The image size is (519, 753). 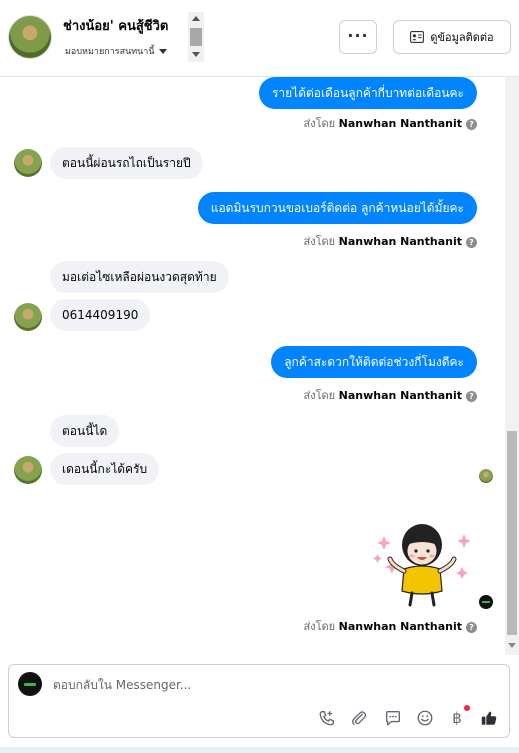 I want to click on assign-conversation-dropdown: มอบหมายการสนทนานี้, so click(x=116, y=51).